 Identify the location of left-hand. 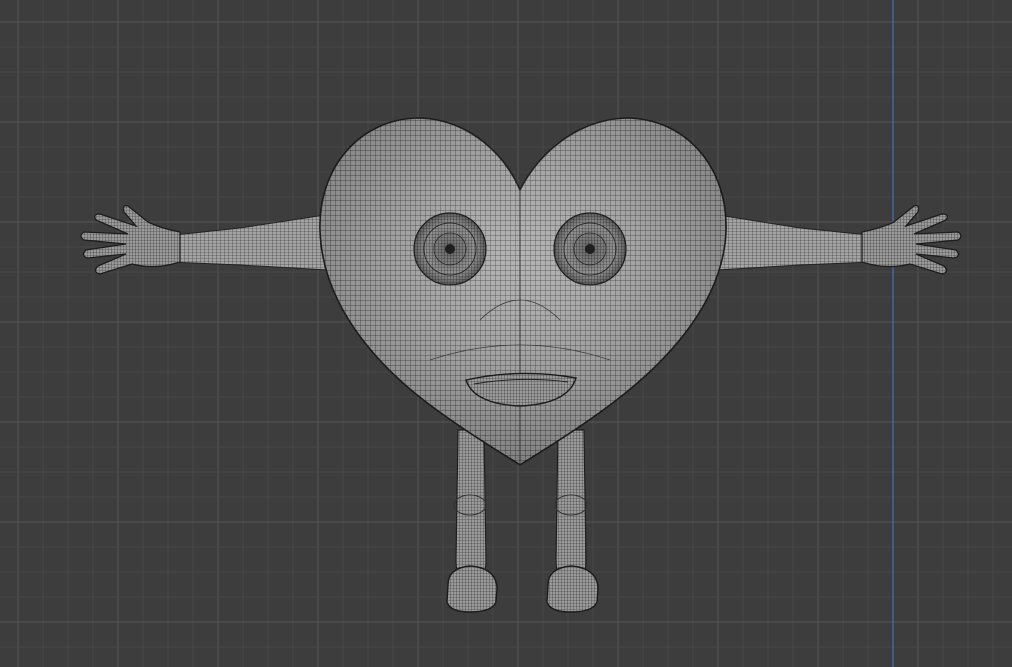
(130, 239).